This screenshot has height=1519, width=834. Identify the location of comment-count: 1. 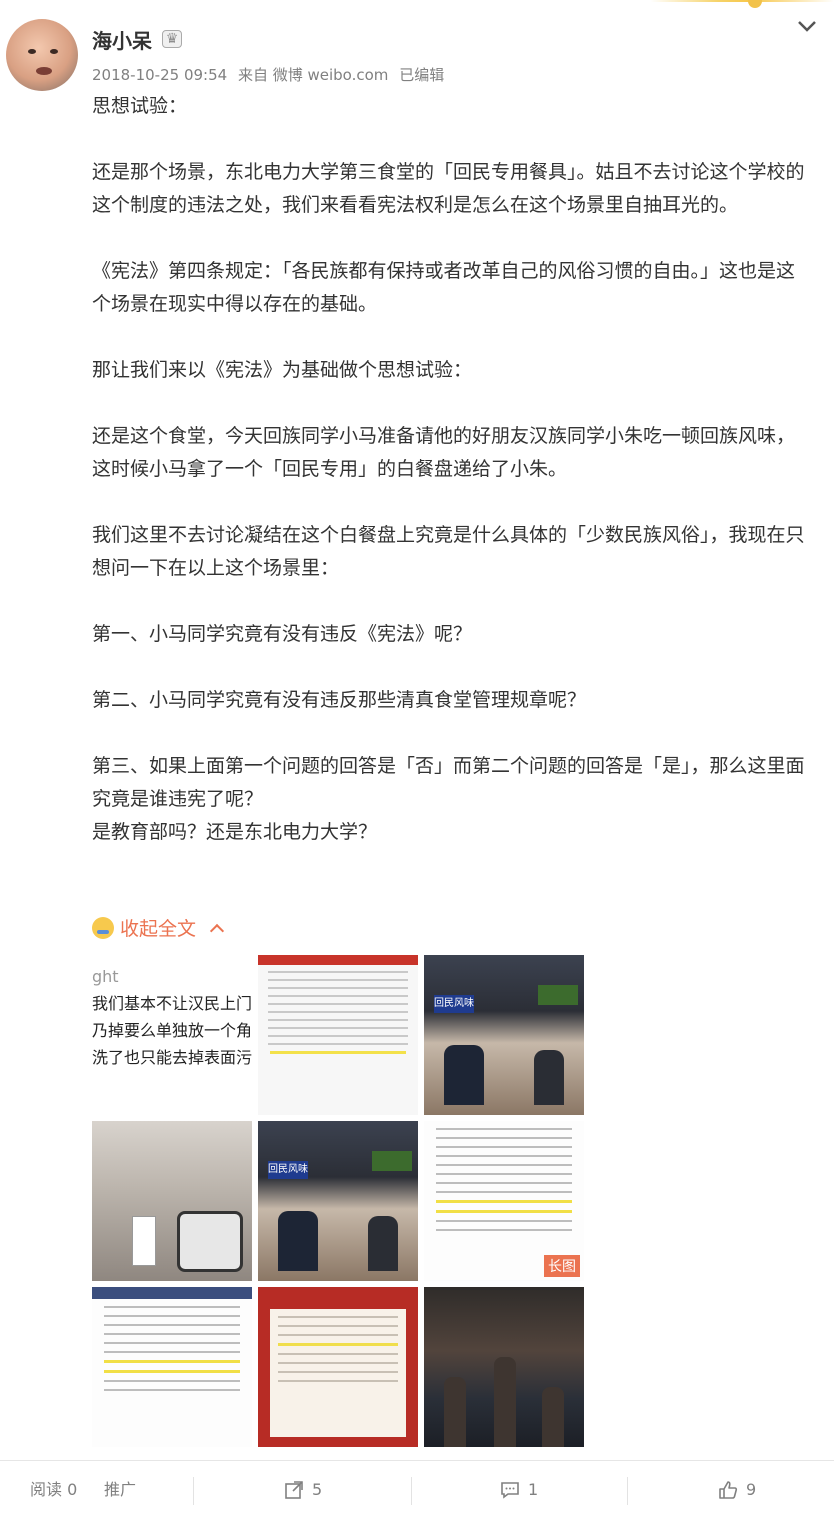
(533, 1489).